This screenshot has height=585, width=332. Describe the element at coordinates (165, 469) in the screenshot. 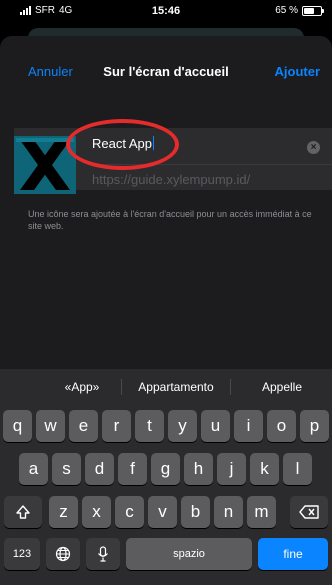

I see `key-g: g` at that location.